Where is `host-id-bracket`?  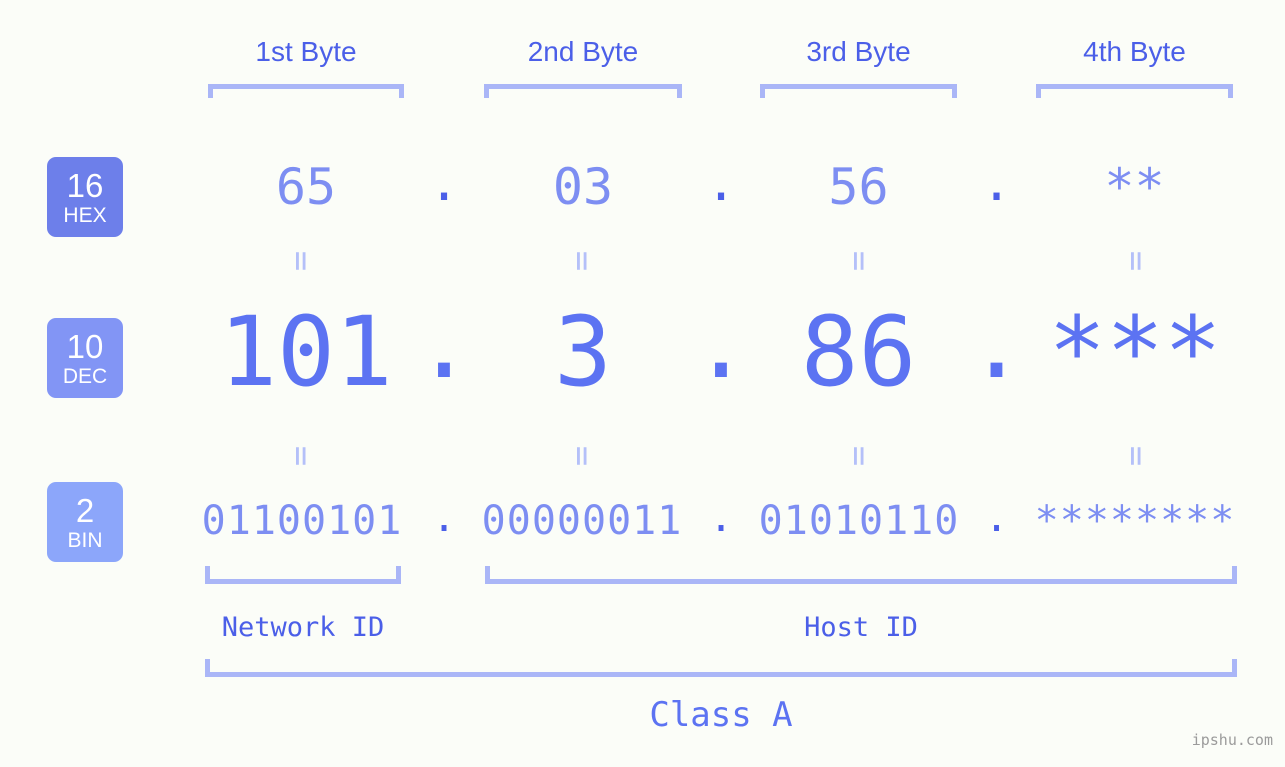
host-id-bracket is located at coordinates (861, 575).